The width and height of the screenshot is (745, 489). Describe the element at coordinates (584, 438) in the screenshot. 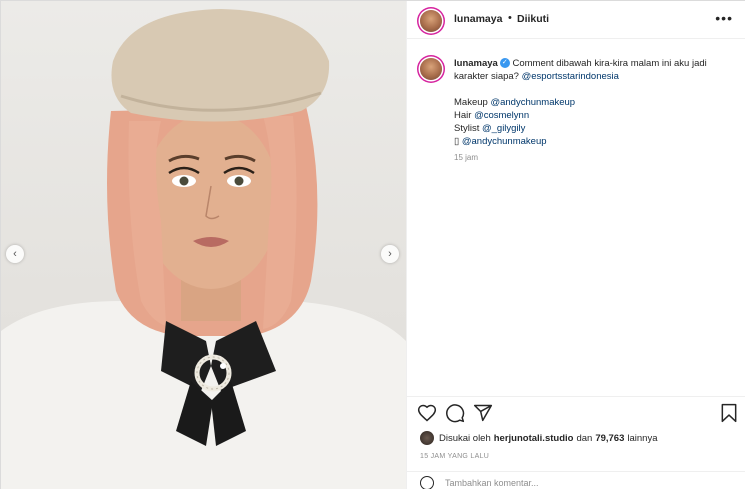

I see `likes-and: dan` at that location.